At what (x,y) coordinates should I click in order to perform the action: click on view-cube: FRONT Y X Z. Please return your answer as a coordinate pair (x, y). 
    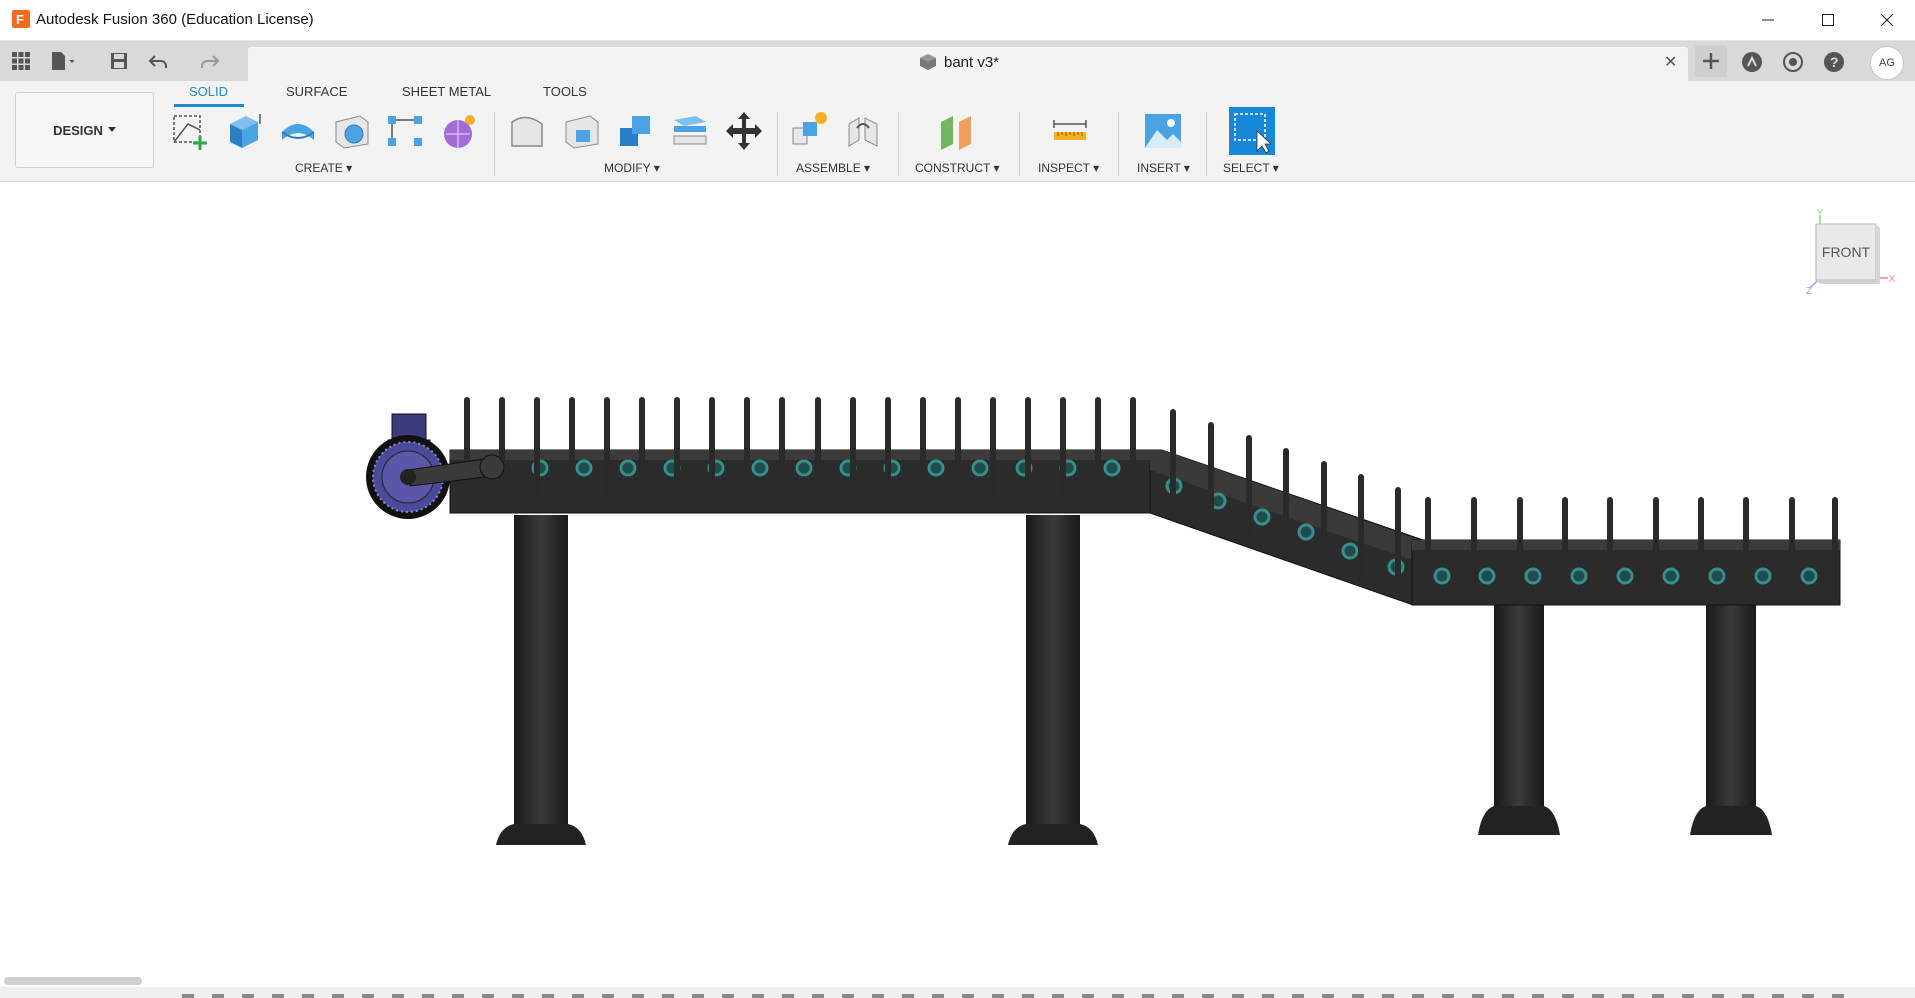
    Looking at the image, I should click on (1850, 251).